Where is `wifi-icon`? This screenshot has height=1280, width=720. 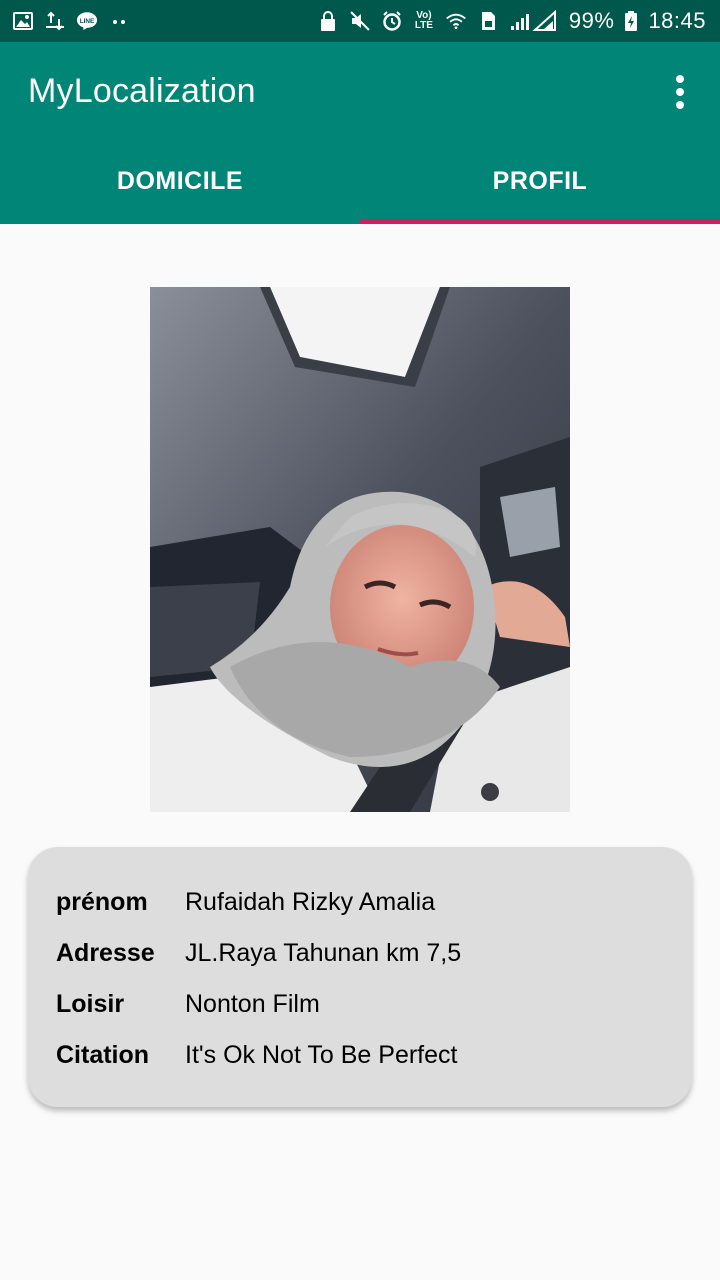 wifi-icon is located at coordinates (456, 21).